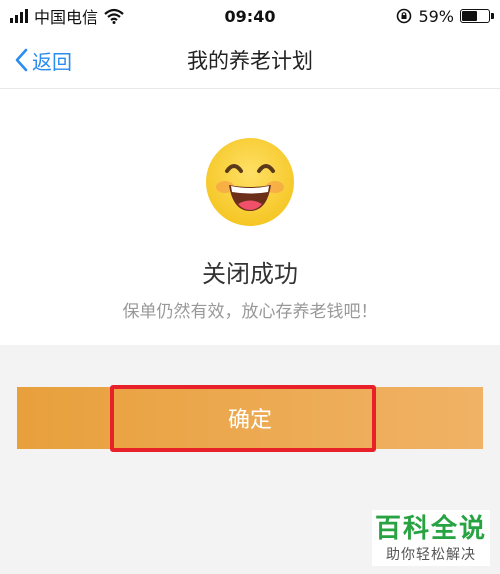 The height and width of the screenshot is (574, 500). I want to click on result-message: 保单仍然有效，放心存养老钱吧！, so click(250, 312).